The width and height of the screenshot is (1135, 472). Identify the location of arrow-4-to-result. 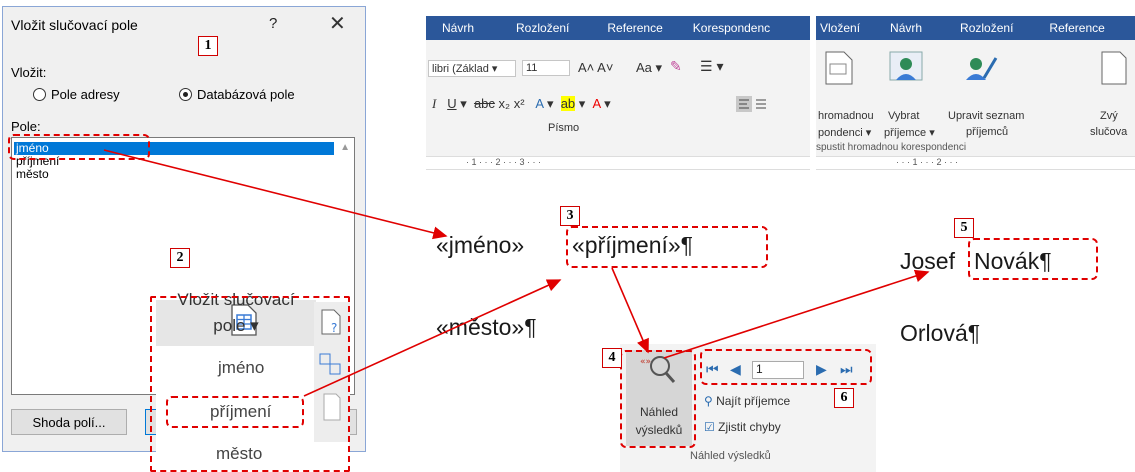
(796, 314).